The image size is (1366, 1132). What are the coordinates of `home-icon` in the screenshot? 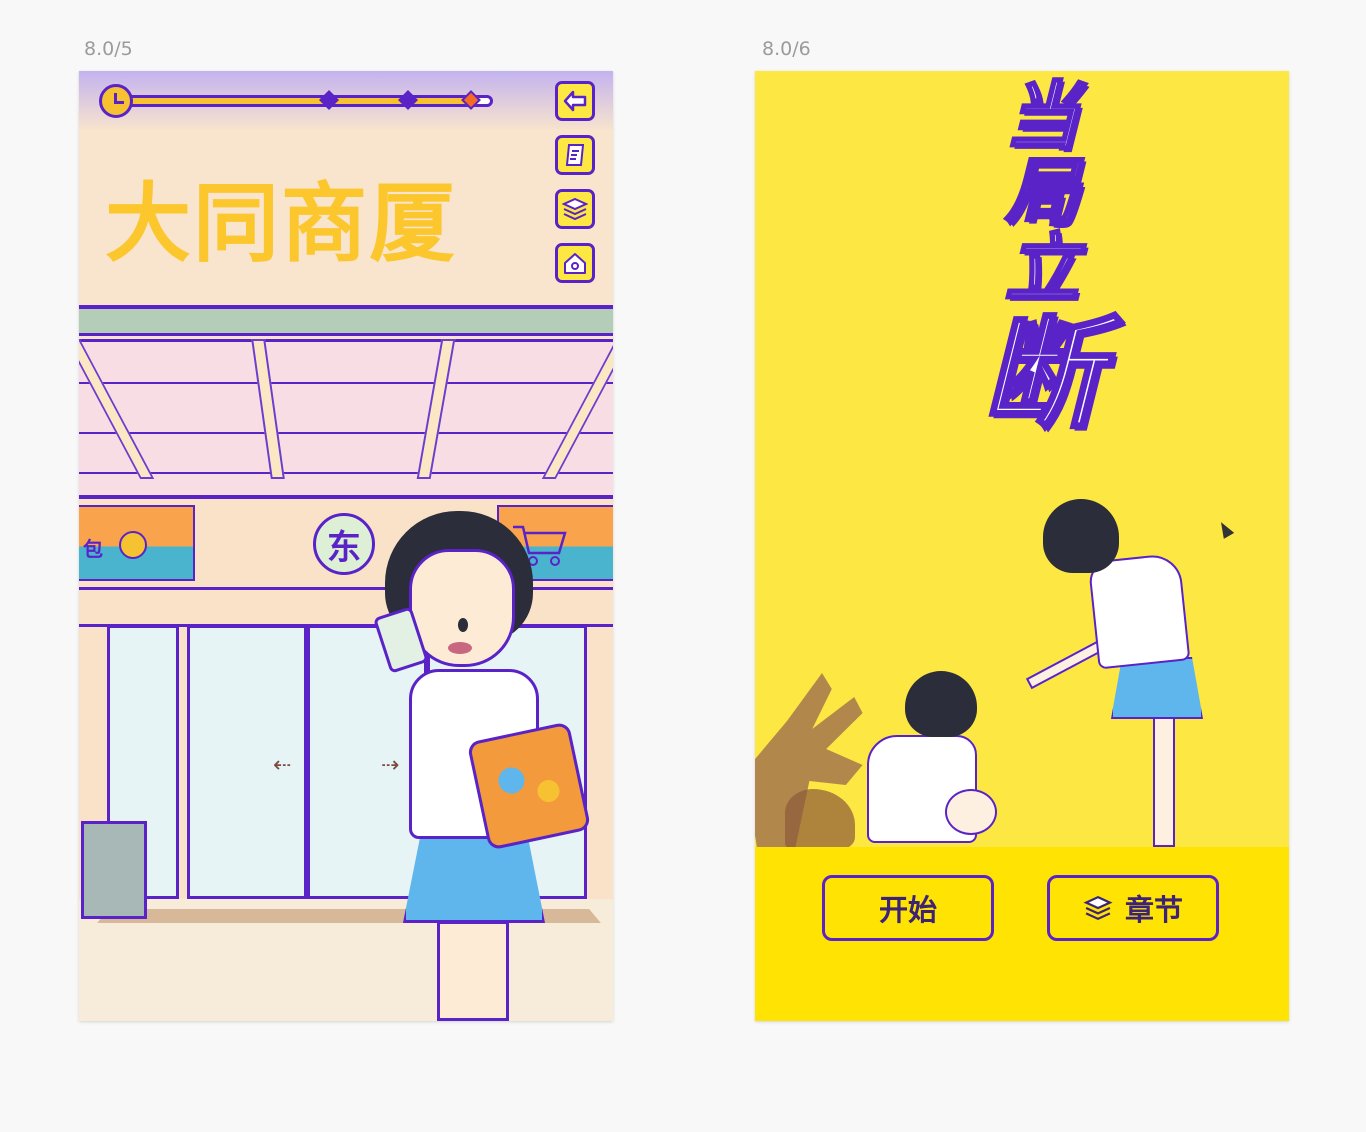 It's located at (575, 263).